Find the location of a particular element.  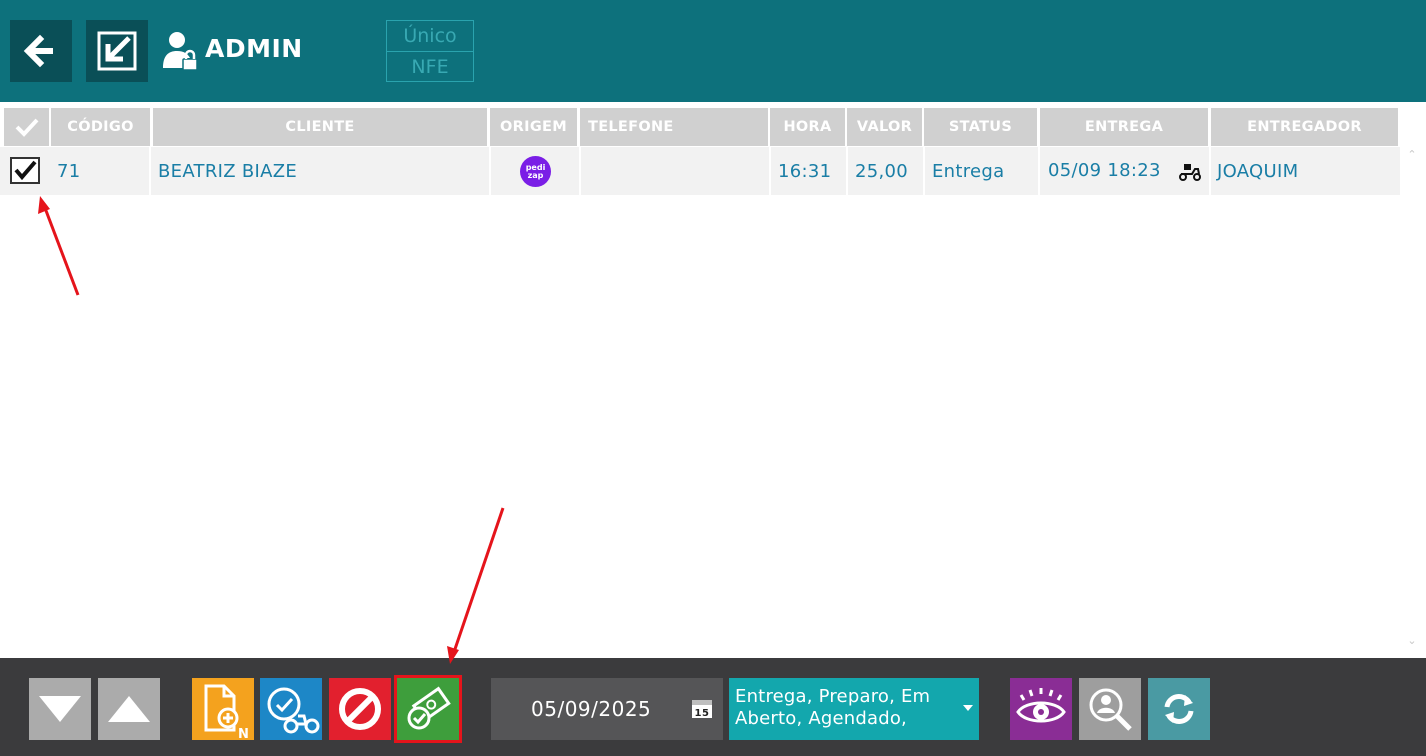

cancel-order-button is located at coordinates (360, 709).